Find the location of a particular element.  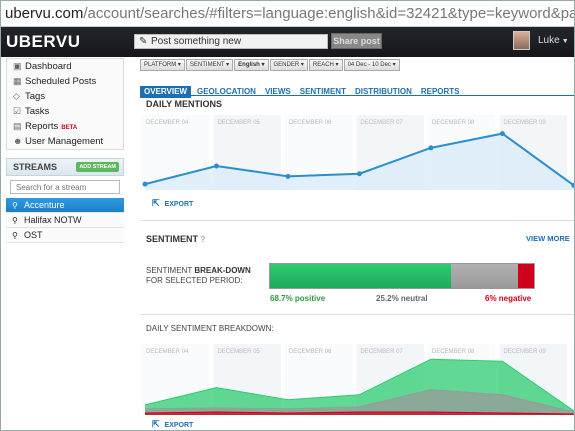

stream-label: Halifax NOTW is located at coordinates (53, 220).